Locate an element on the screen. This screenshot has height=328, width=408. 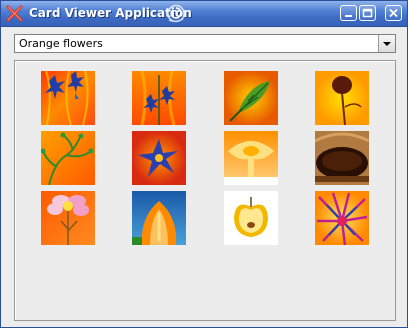
maximize-button is located at coordinates (367, 13).